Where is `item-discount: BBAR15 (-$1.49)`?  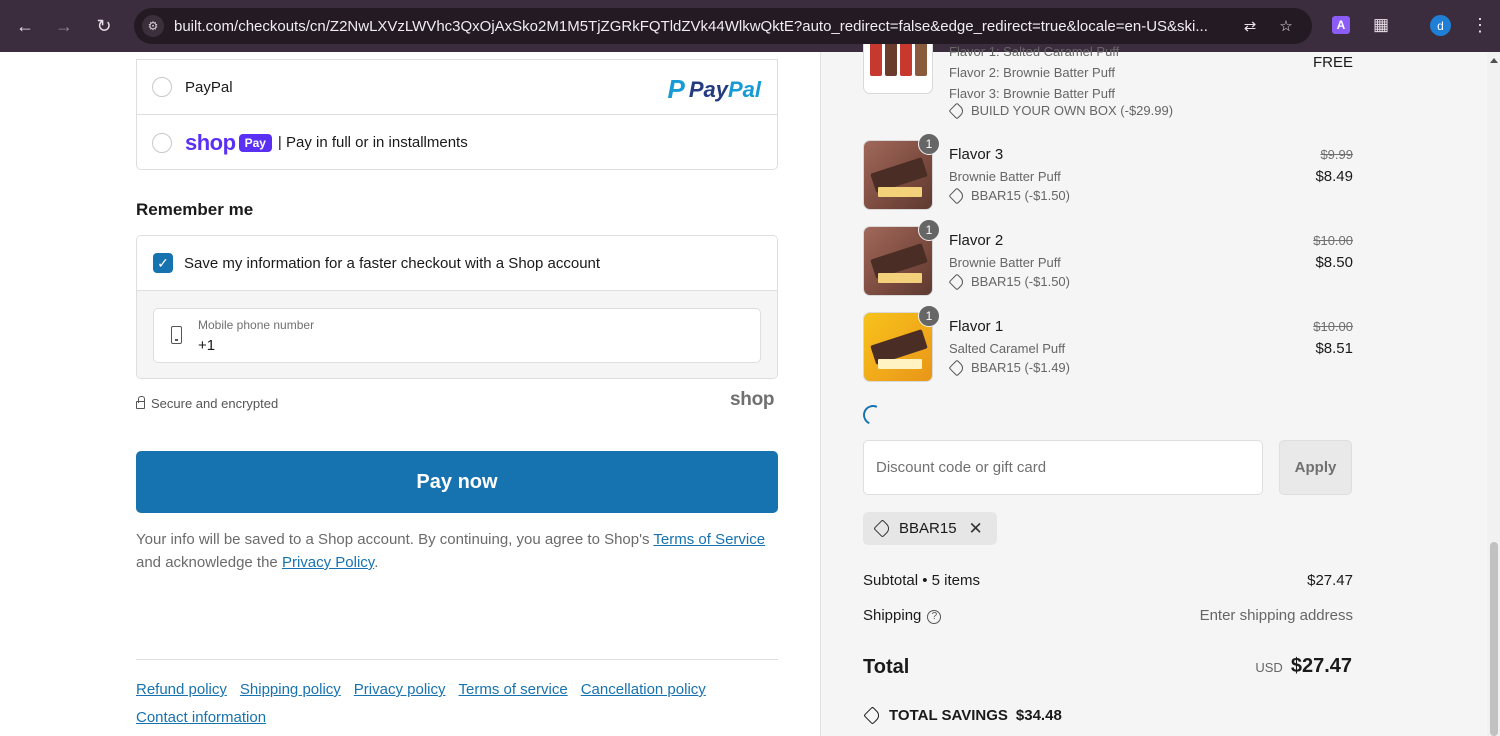 item-discount: BBAR15 (-$1.49) is located at coordinates (1009, 367).